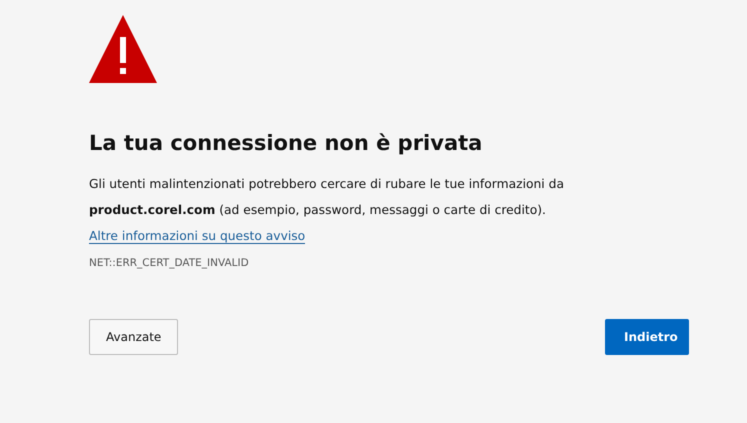 The width and height of the screenshot is (747, 423). I want to click on back-button: Indietro, so click(647, 337).